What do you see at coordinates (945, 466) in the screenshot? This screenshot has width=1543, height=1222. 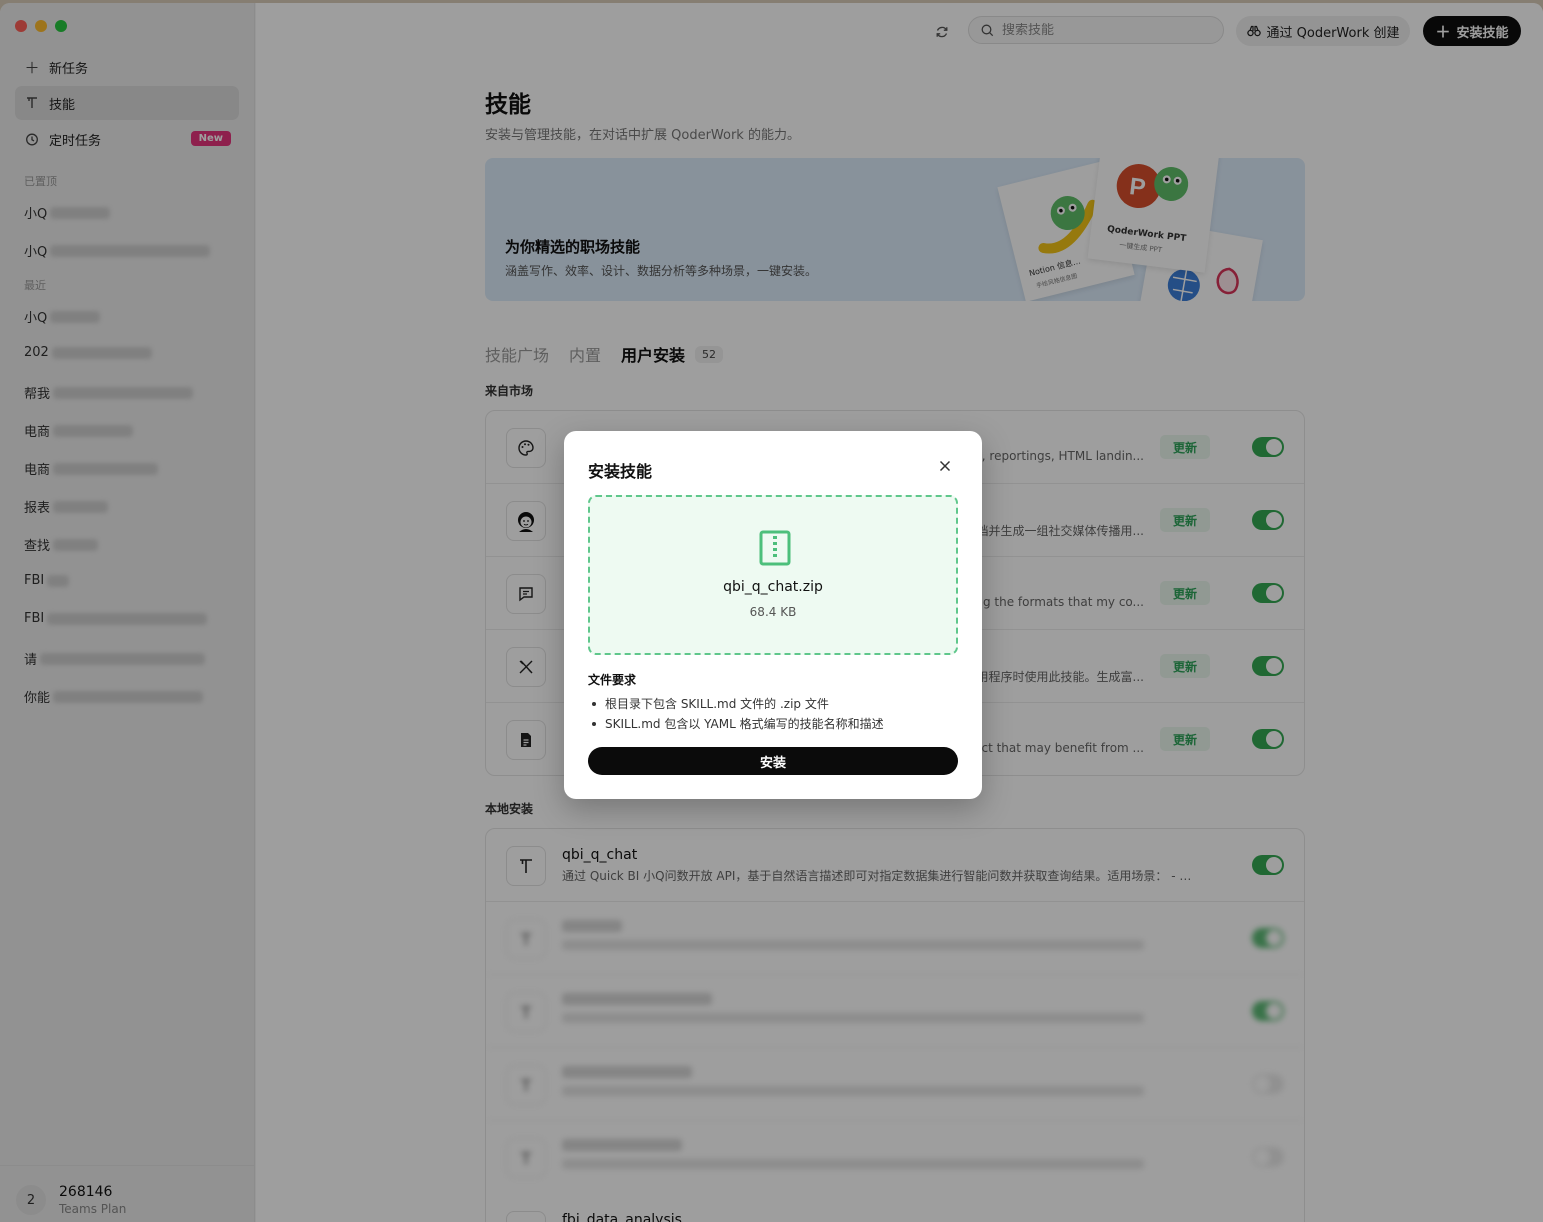 I see `close-icon` at bounding box center [945, 466].